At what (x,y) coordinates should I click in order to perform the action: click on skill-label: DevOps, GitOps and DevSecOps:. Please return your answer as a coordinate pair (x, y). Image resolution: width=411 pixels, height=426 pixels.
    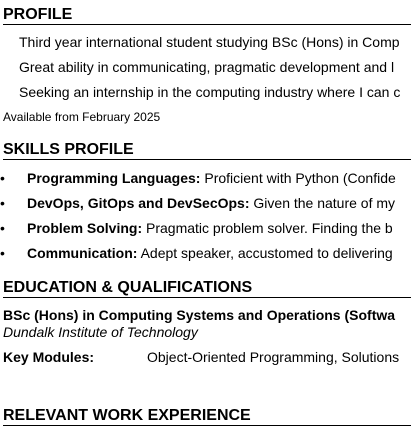
    Looking at the image, I should click on (138, 203).